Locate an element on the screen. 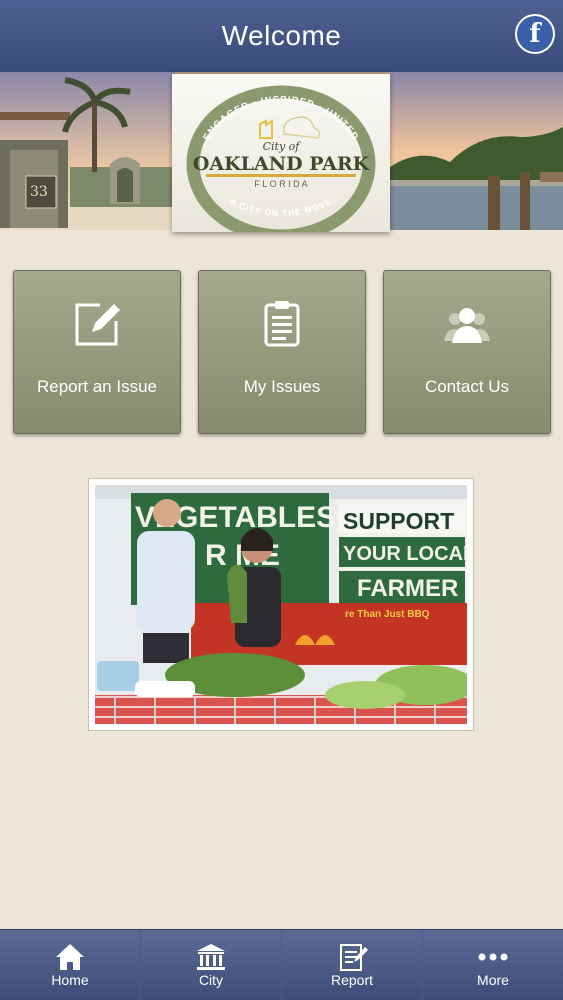 This screenshot has width=563, height=1000. tab-city: City is located at coordinates (211, 965).